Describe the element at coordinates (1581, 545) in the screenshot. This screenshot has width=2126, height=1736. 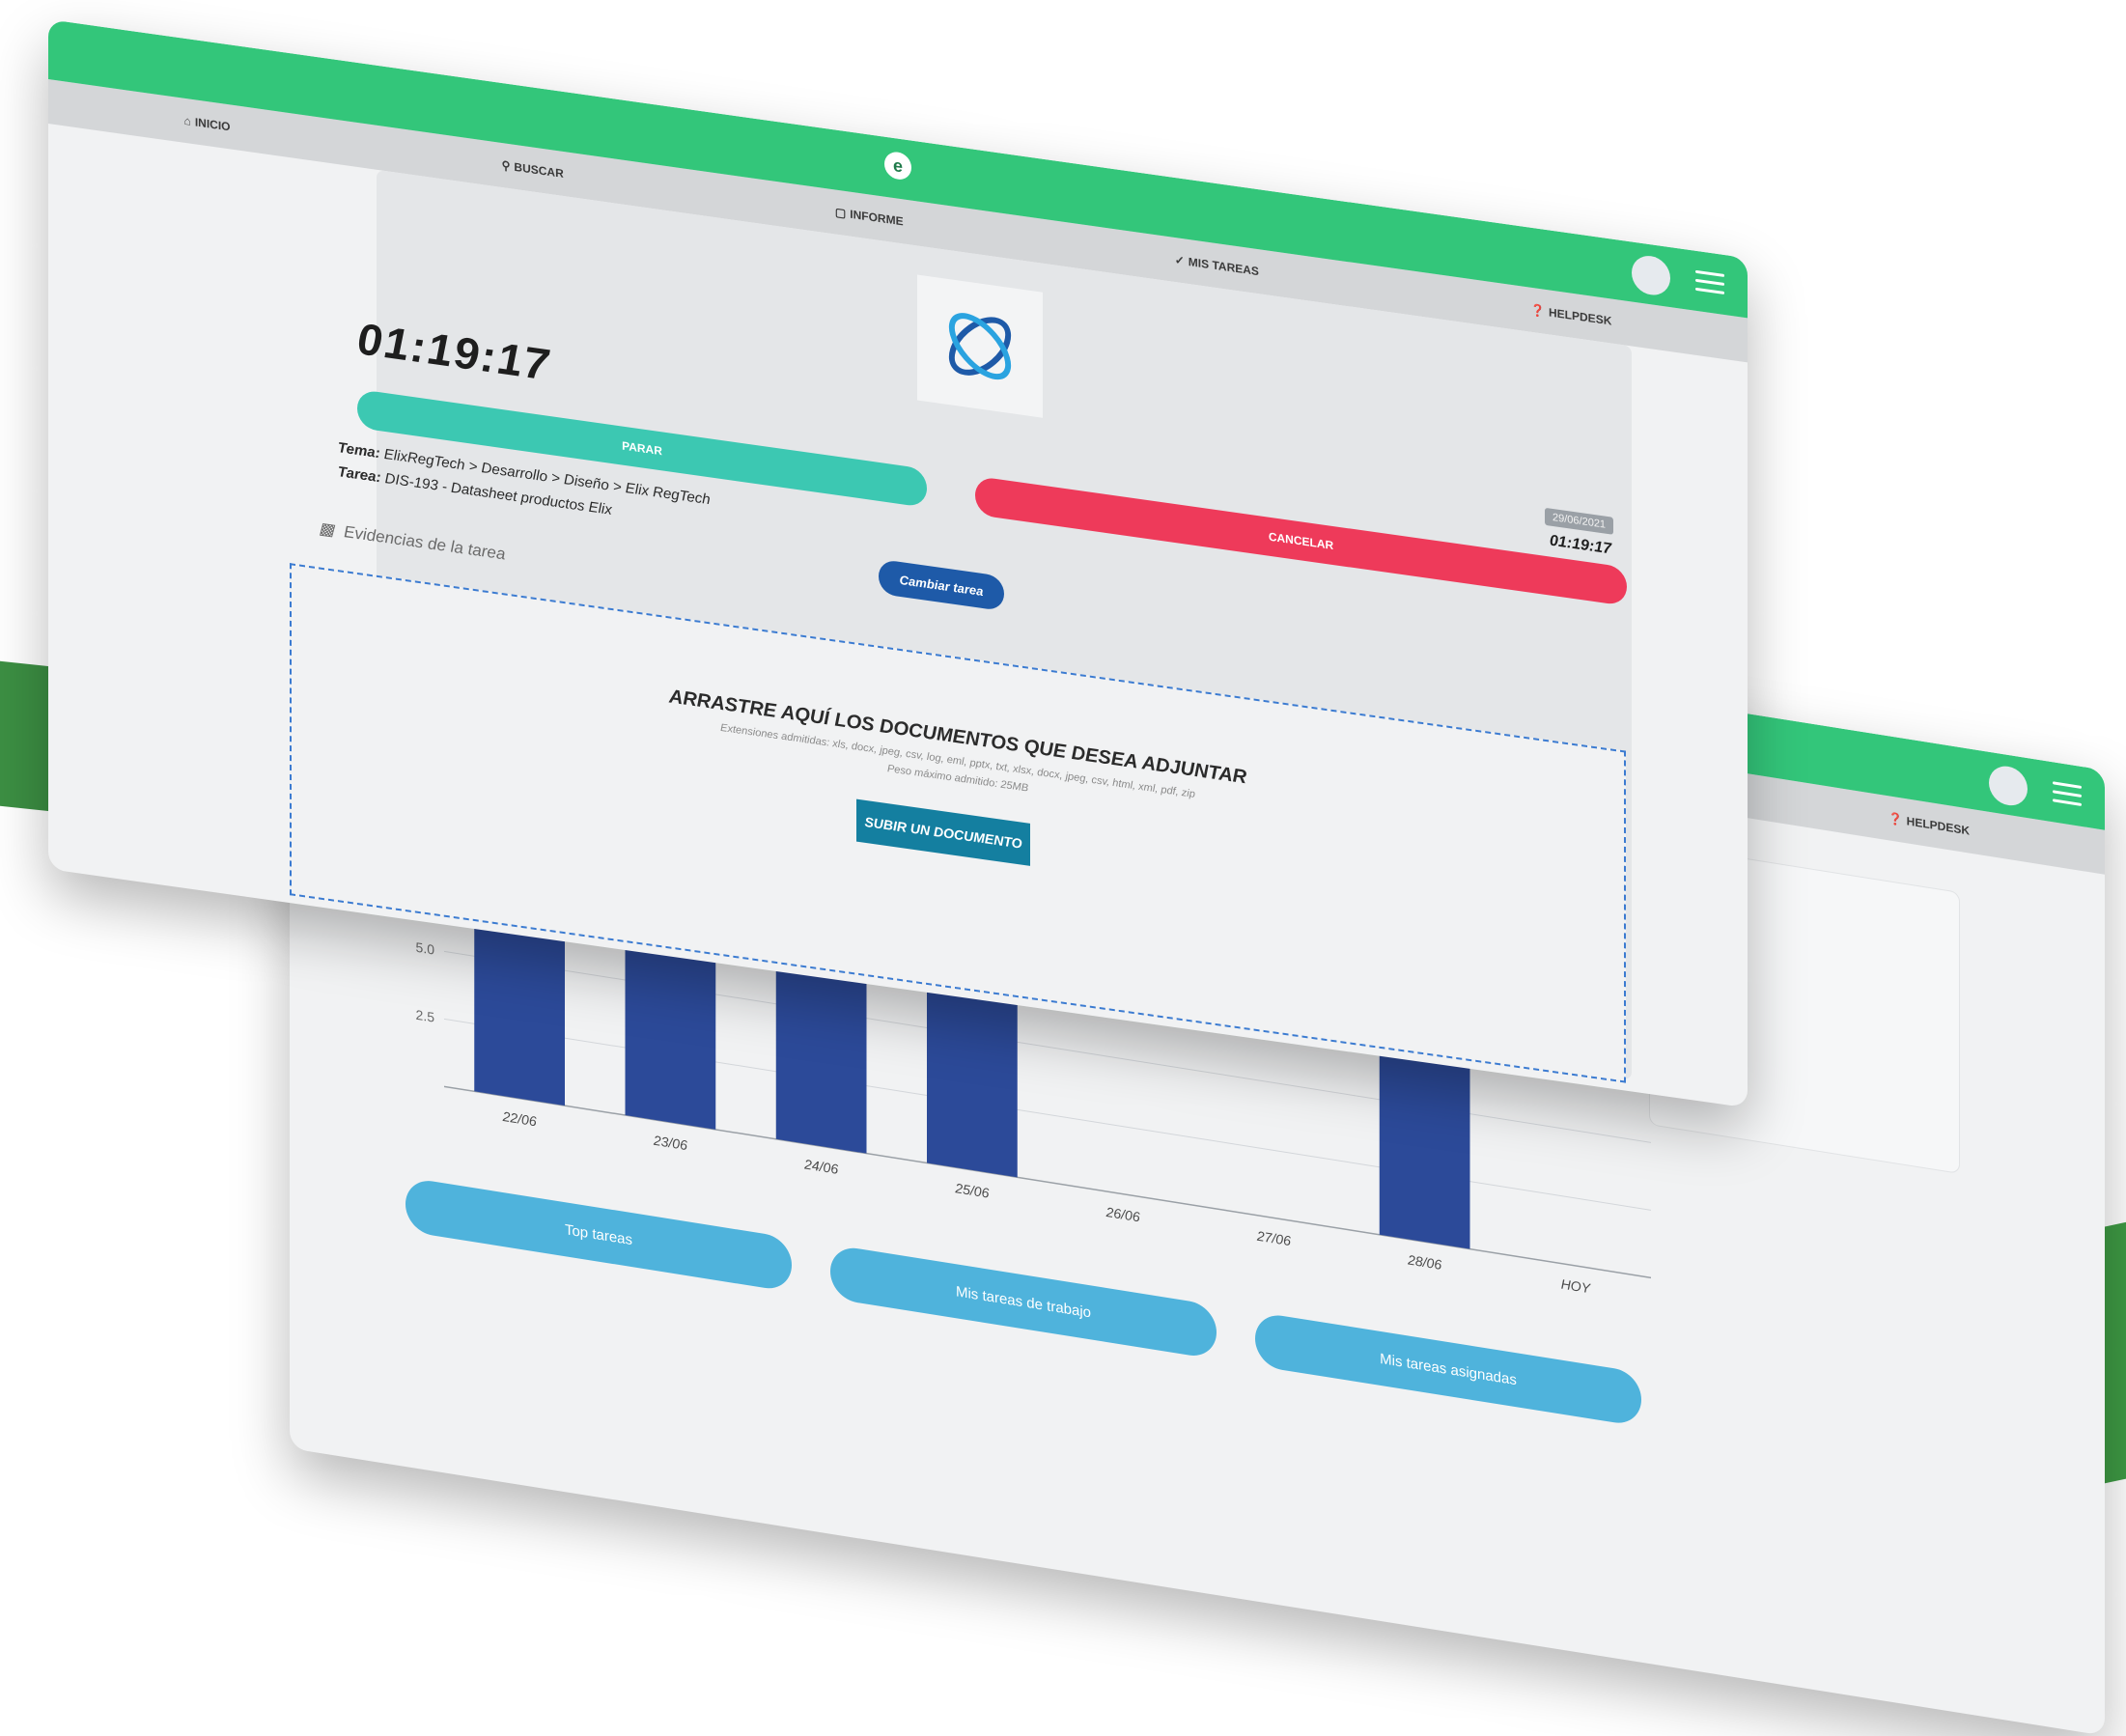
I see `mini-timer: 01:19:17` at that location.